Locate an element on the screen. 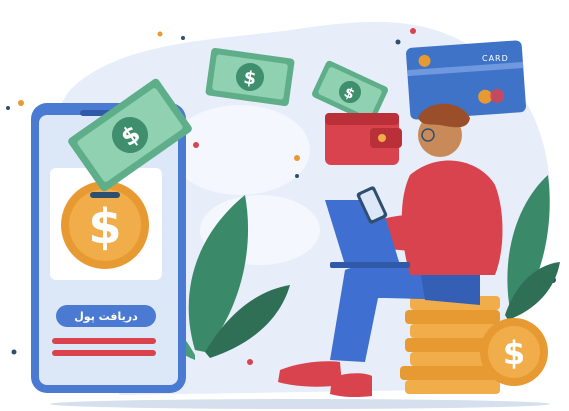  receive-money-button: دریافت پول is located at coordinates (106, 316).